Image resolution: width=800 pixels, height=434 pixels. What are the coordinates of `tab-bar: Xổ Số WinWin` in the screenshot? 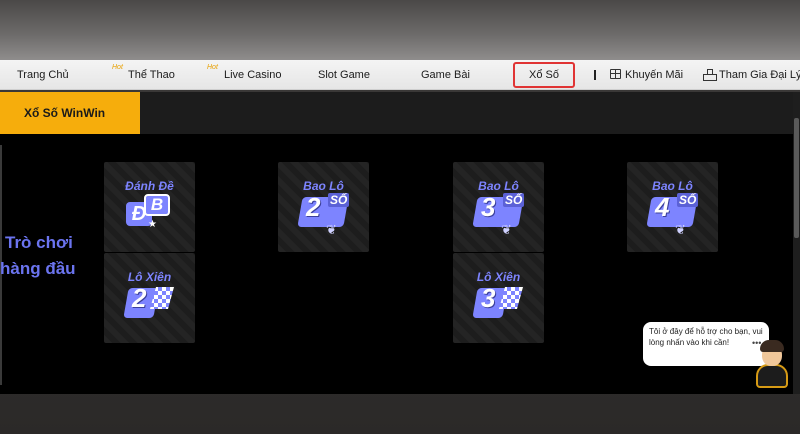 It's located at (396, 113).